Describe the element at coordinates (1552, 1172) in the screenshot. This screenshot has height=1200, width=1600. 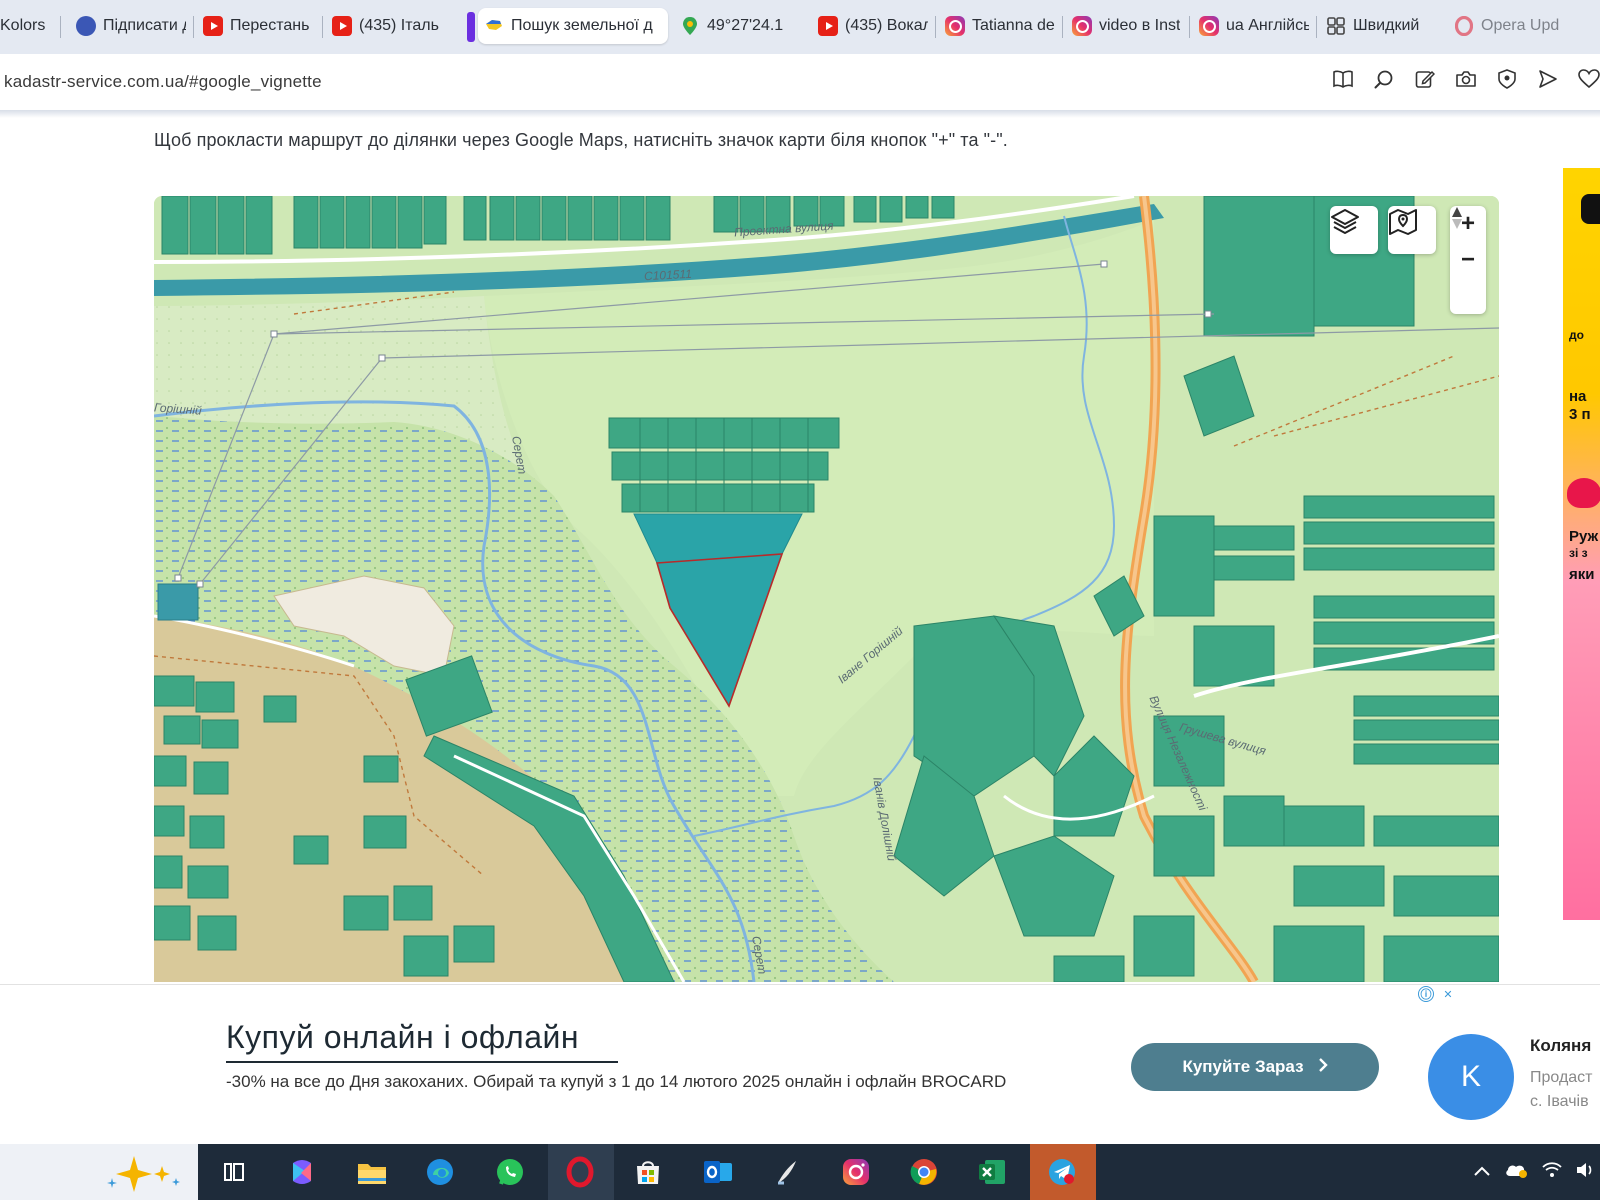
I see `wifi-icon` at that location.